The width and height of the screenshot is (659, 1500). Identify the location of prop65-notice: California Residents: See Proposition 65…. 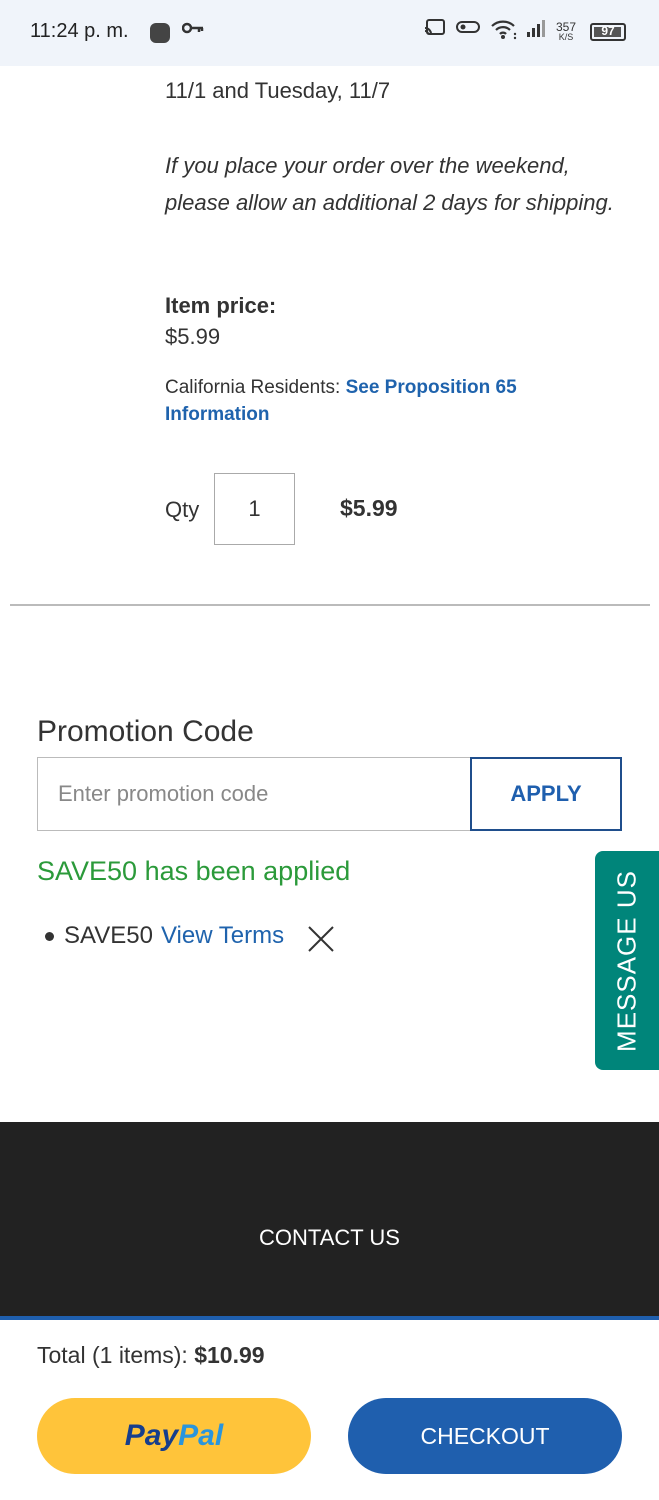
(385, 401).